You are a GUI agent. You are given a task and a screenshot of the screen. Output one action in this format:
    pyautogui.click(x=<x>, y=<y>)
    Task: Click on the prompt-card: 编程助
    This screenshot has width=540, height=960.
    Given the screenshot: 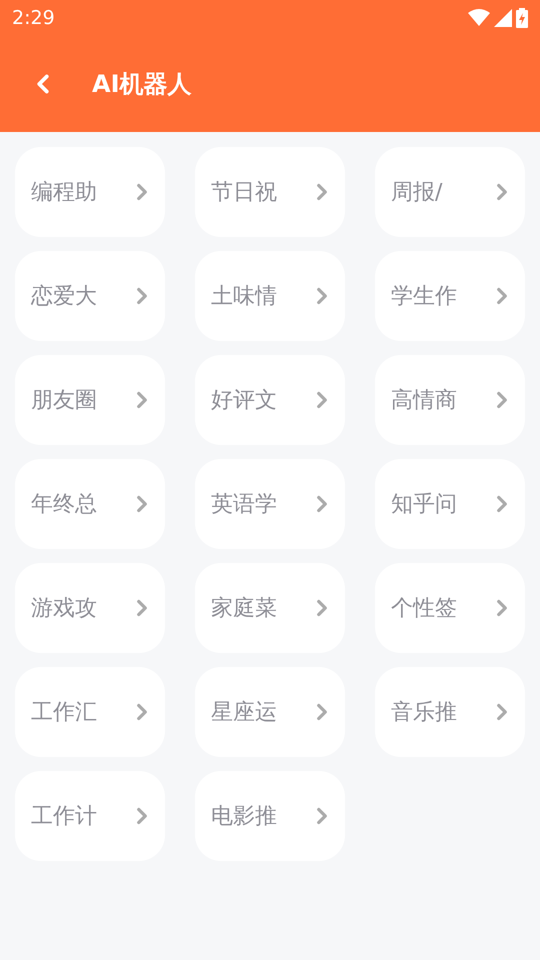 What is the action you would take?
    pyautogui.click(x=90, y=192)
    